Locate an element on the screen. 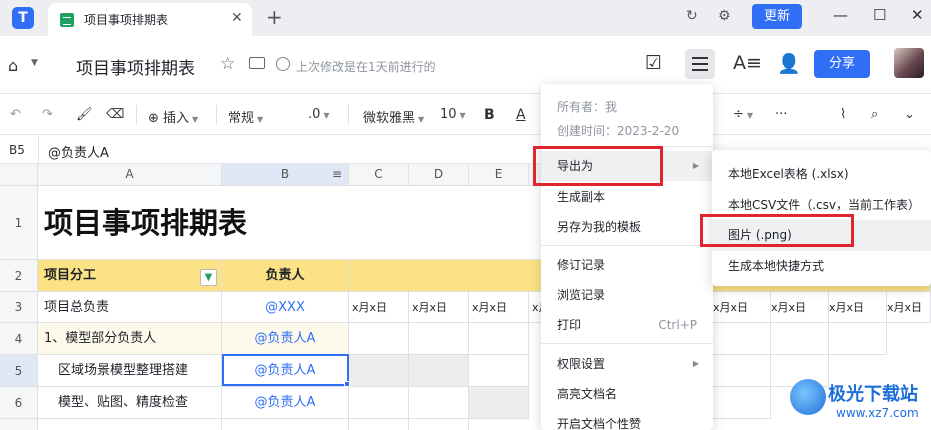  formula-input: @负责人A is located at coordinates (78, 151).